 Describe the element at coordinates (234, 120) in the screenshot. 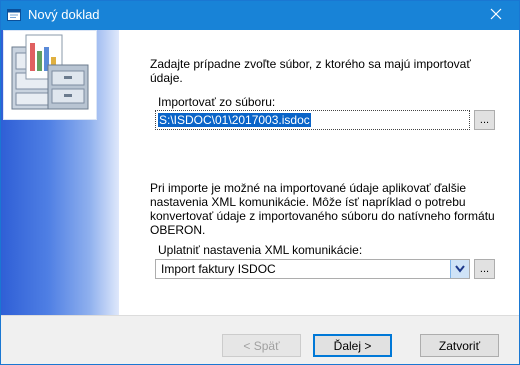

I see `import-file-value: S:\ISDOC\01\2017003.isdoc` at that location.